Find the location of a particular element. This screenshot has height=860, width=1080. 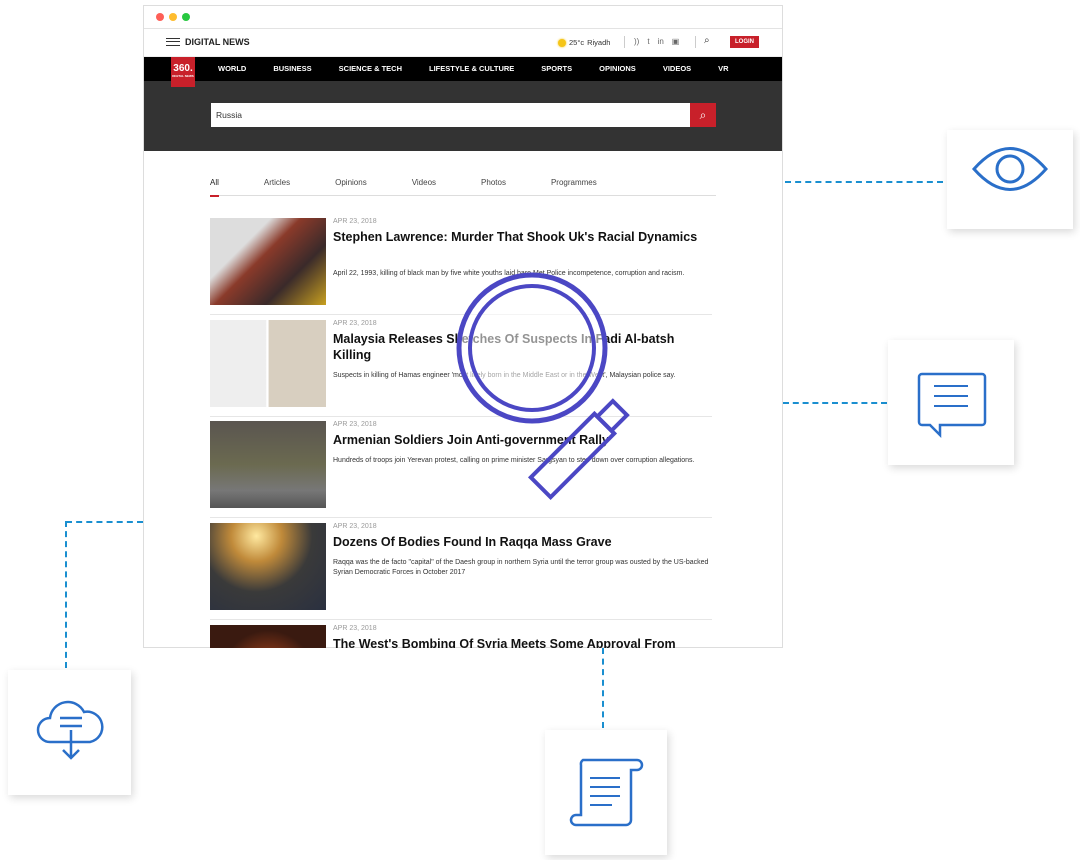

logo: 360. DIGITAL NEWS is located at coordinates (183, 72).